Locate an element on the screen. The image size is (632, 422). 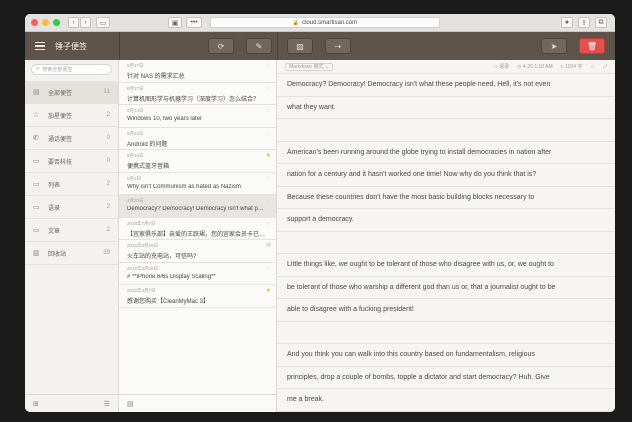
document-icon: ▤ is located at coordinates (36, 92).